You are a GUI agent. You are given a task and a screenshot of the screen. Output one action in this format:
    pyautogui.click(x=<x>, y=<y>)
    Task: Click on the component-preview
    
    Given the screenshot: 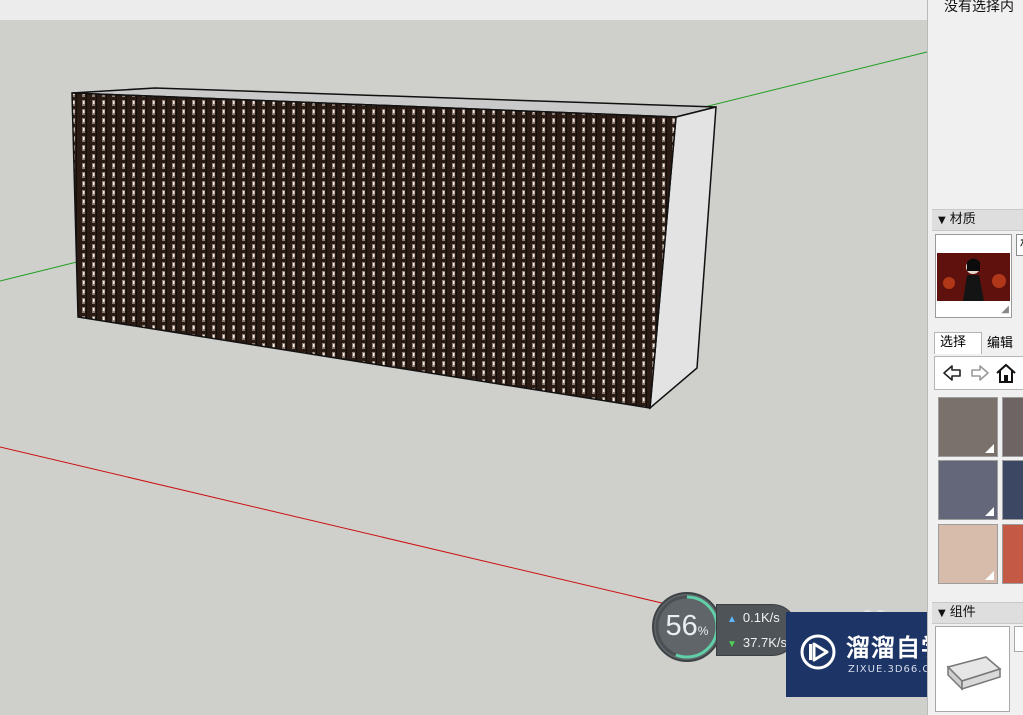 What is the action you would take?
    pyautogui.click(x=972, y=669)
    